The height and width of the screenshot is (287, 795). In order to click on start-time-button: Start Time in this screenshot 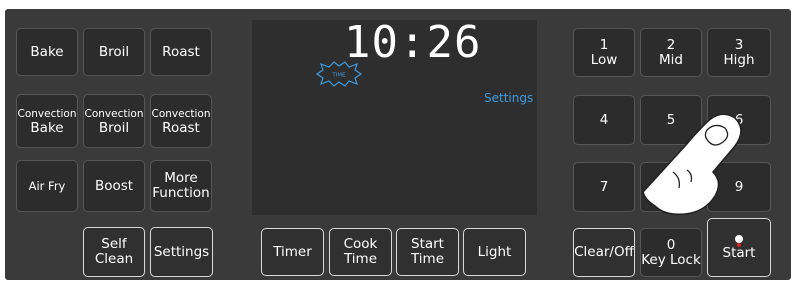, I will do `click(427, 252)`.